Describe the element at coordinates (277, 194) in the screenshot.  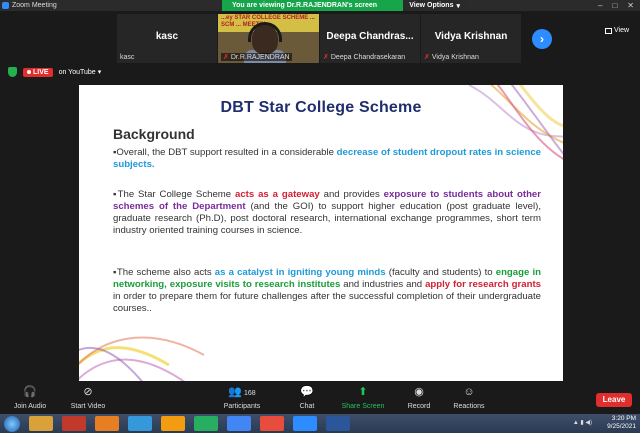
I see `highlight-text: acts as a gateway` at that location.